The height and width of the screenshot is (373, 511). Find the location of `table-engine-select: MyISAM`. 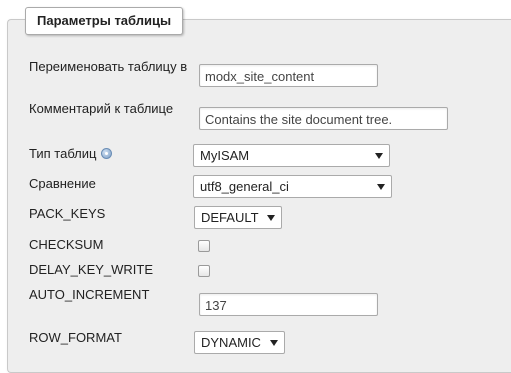

table-engine-select: MyISAM is located at coordinates (291, 155).